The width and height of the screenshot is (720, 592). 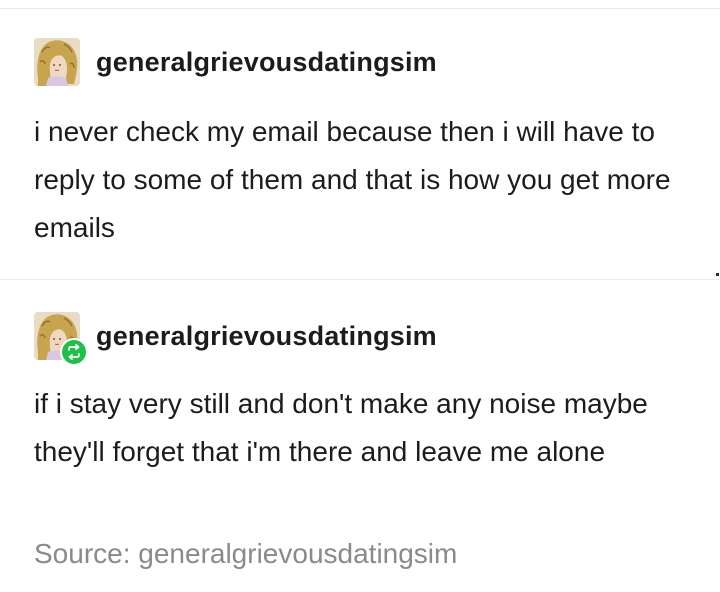 I want to click on avatar-curly-hair-icon, so click(x=57, y=62).